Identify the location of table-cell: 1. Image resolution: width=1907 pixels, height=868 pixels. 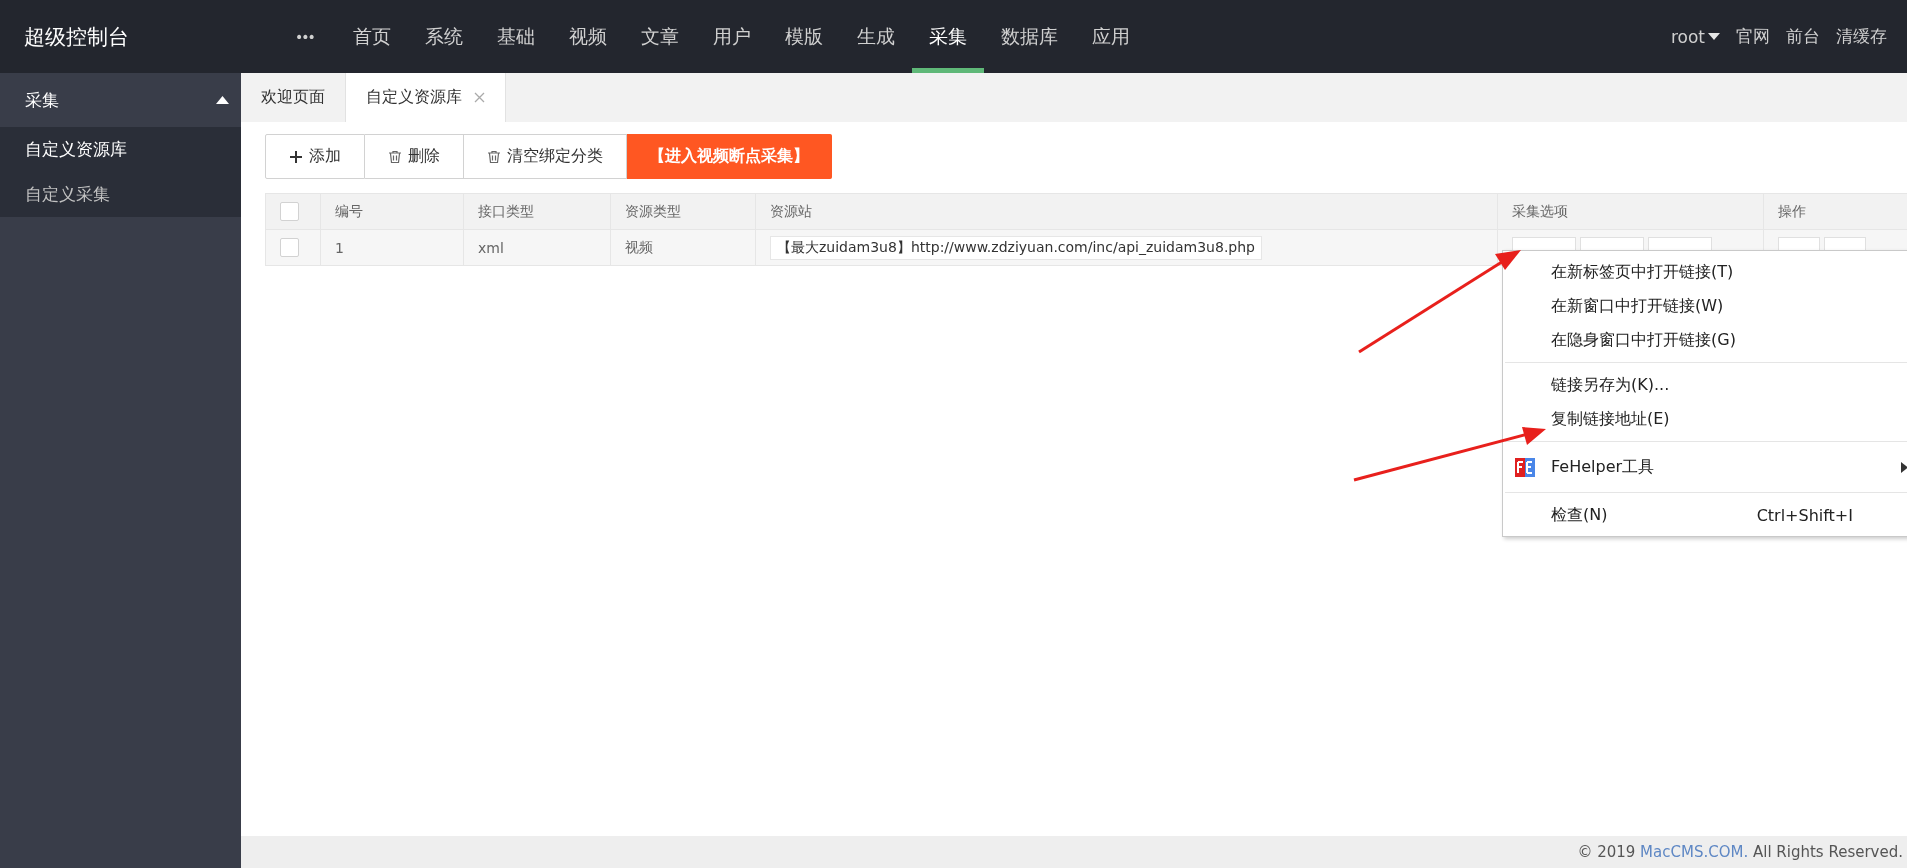
(392, 247).